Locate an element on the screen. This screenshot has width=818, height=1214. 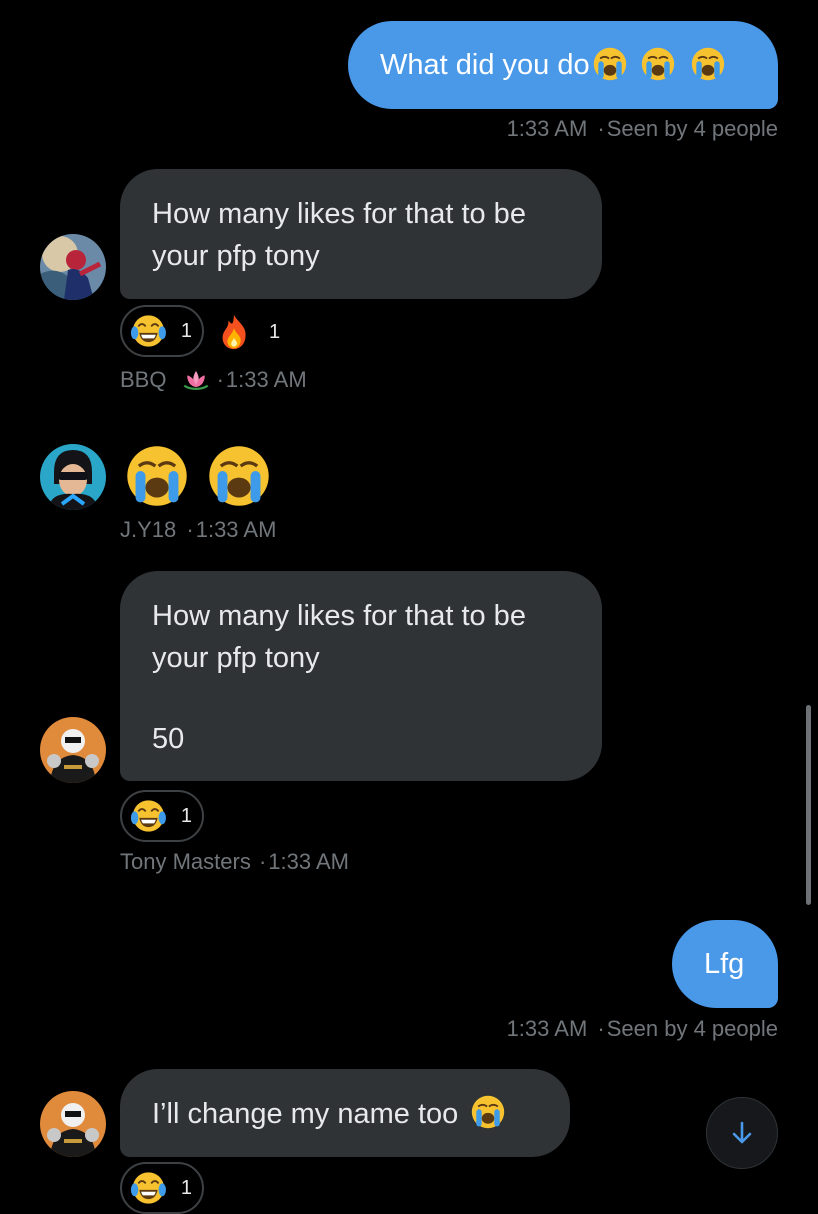
message-meta: J.Y18 ·1:33 AM is located at coordinates (198, 530).